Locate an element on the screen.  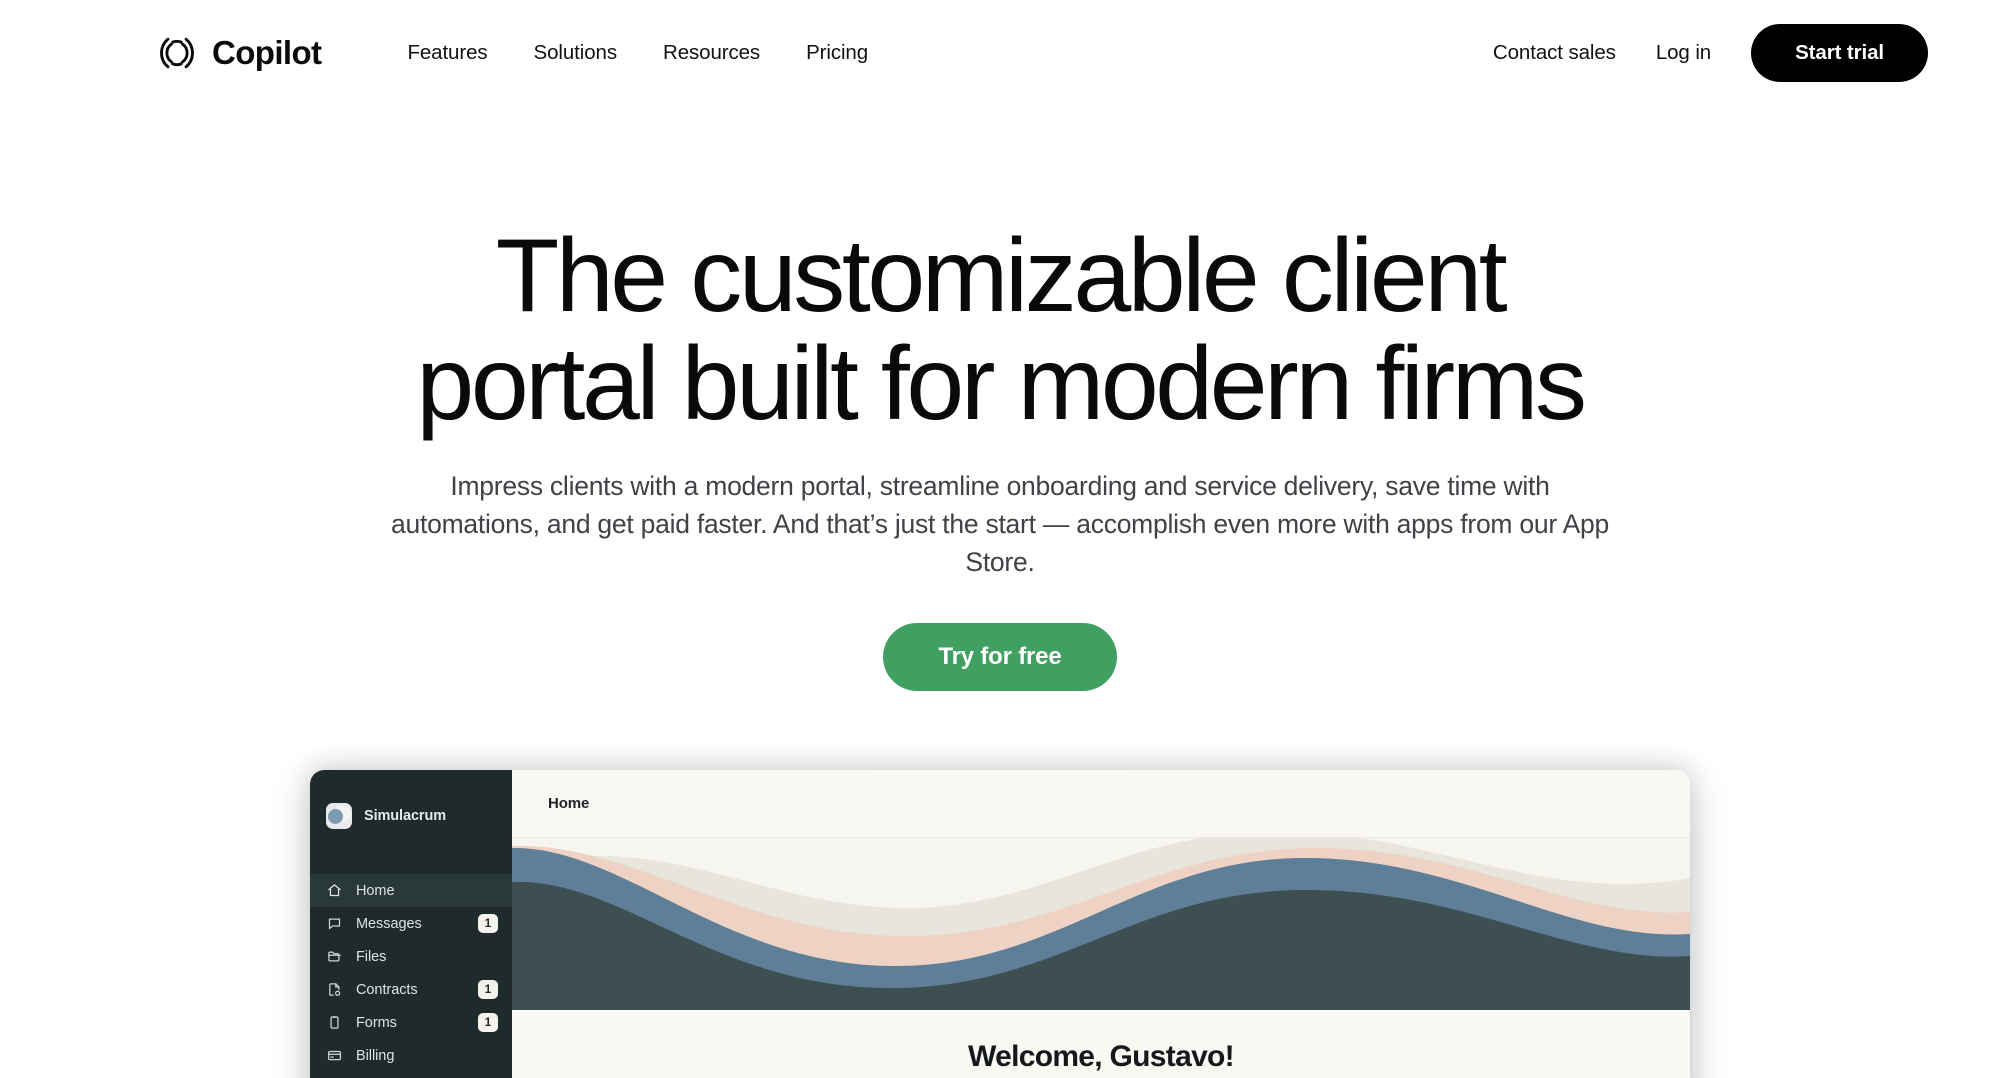
contract-signature-icon is located at coordinates (334, 989).